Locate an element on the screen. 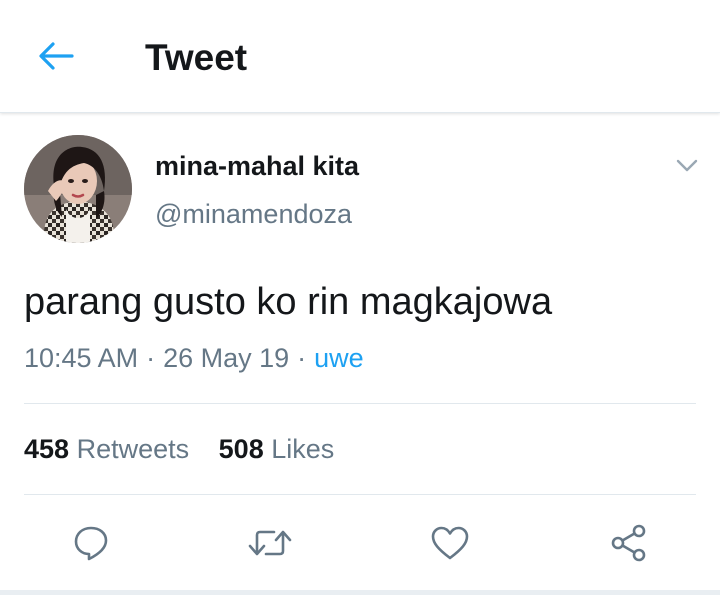 The image size is (720, 595). tweet-options-button is located at coordinates (687, 166).